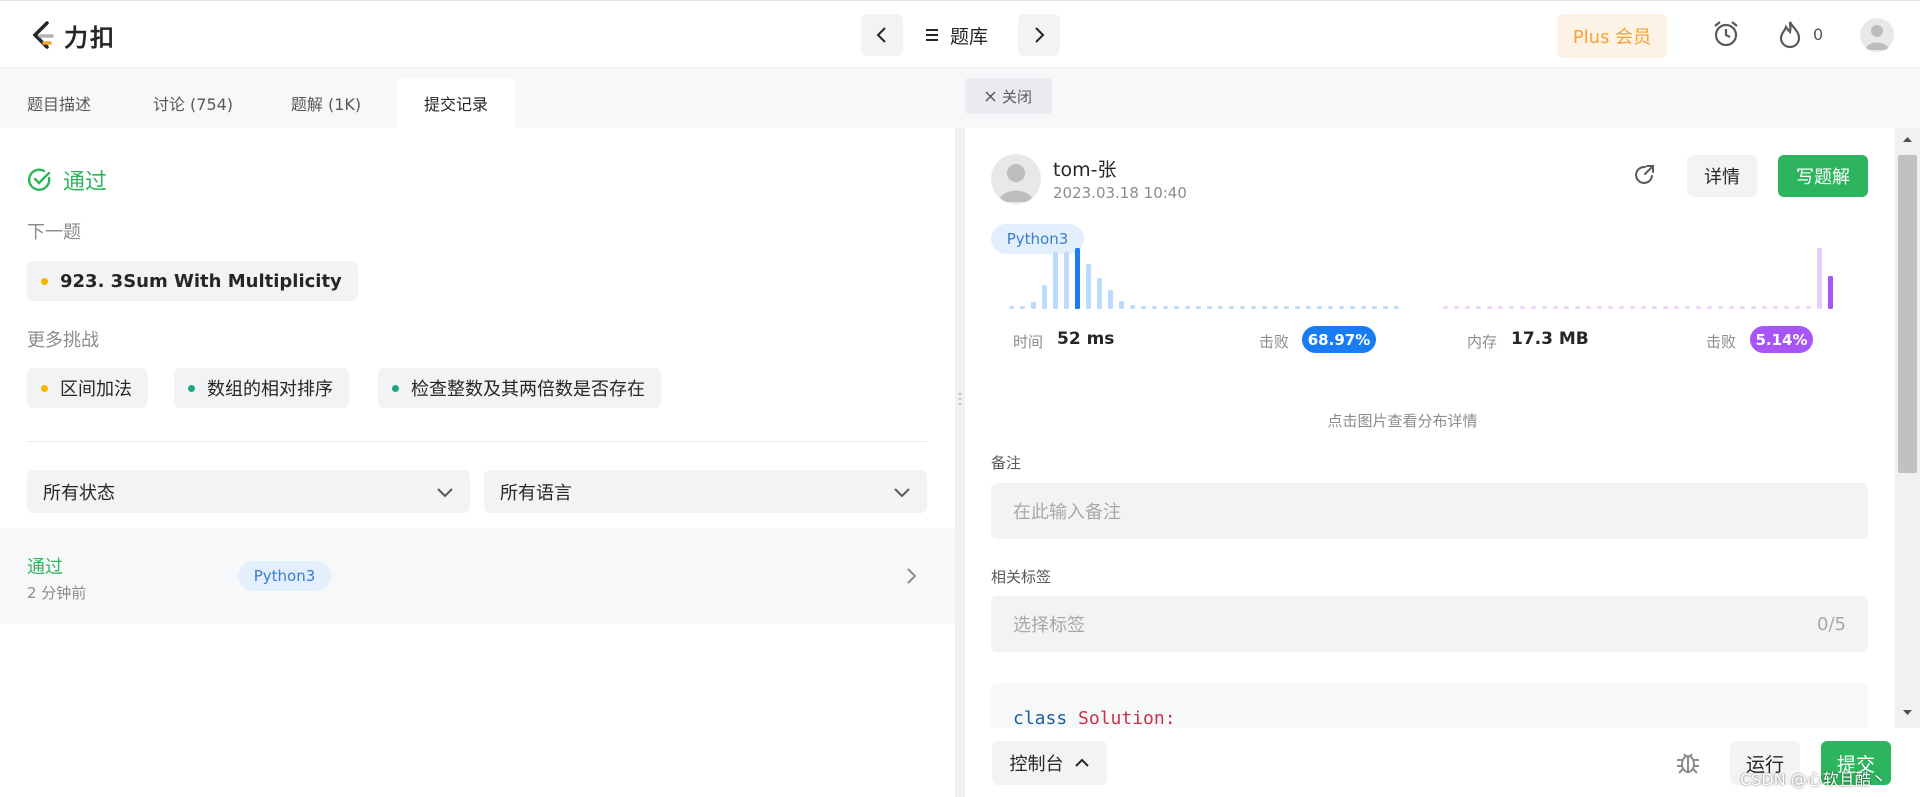  What do you see at coordinates (1907, 314) in the screenshot?
I see `scrollbar-thumb` at bounding box center [1907, 314].